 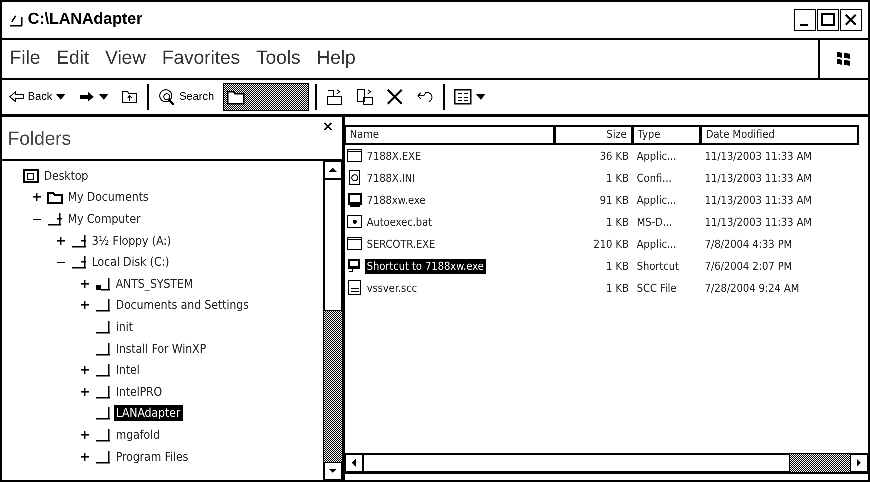 I want to click on file-type: SCC File, so click(x=657, y=288).